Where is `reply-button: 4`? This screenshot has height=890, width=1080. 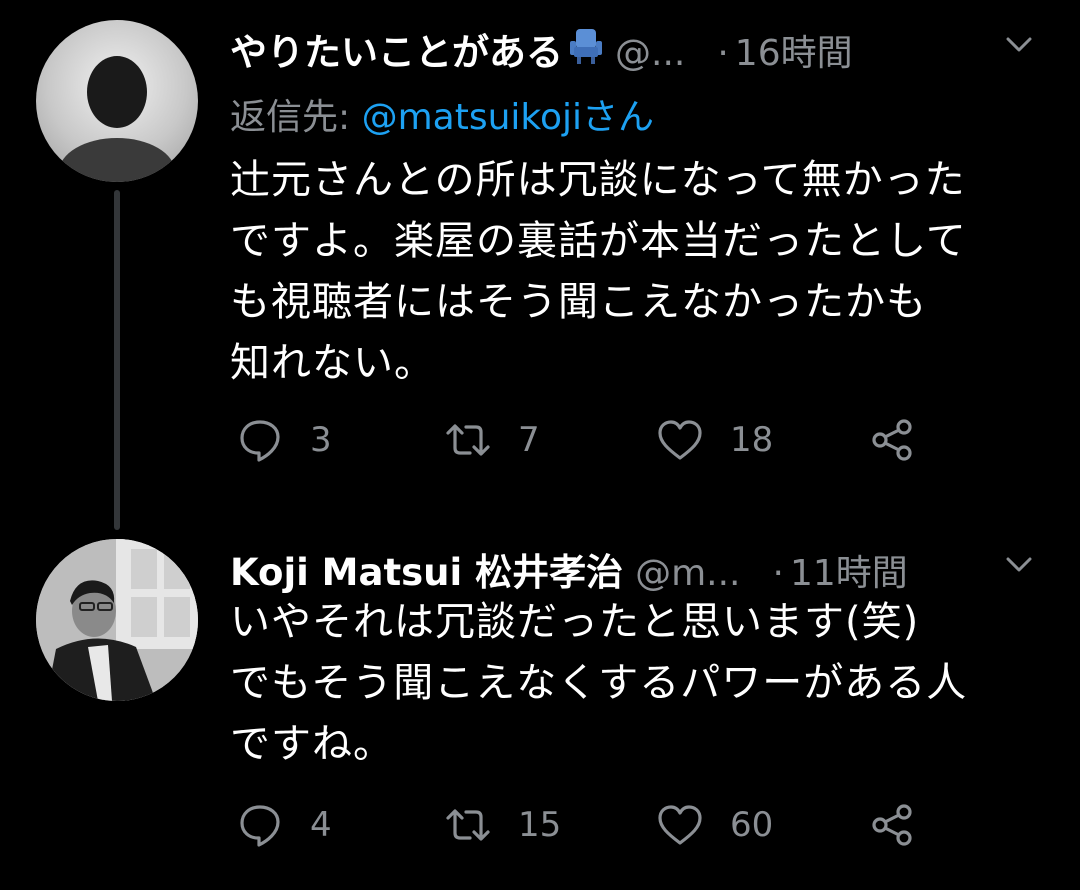 reply-button: 4 is located at coordinates (284, 825).